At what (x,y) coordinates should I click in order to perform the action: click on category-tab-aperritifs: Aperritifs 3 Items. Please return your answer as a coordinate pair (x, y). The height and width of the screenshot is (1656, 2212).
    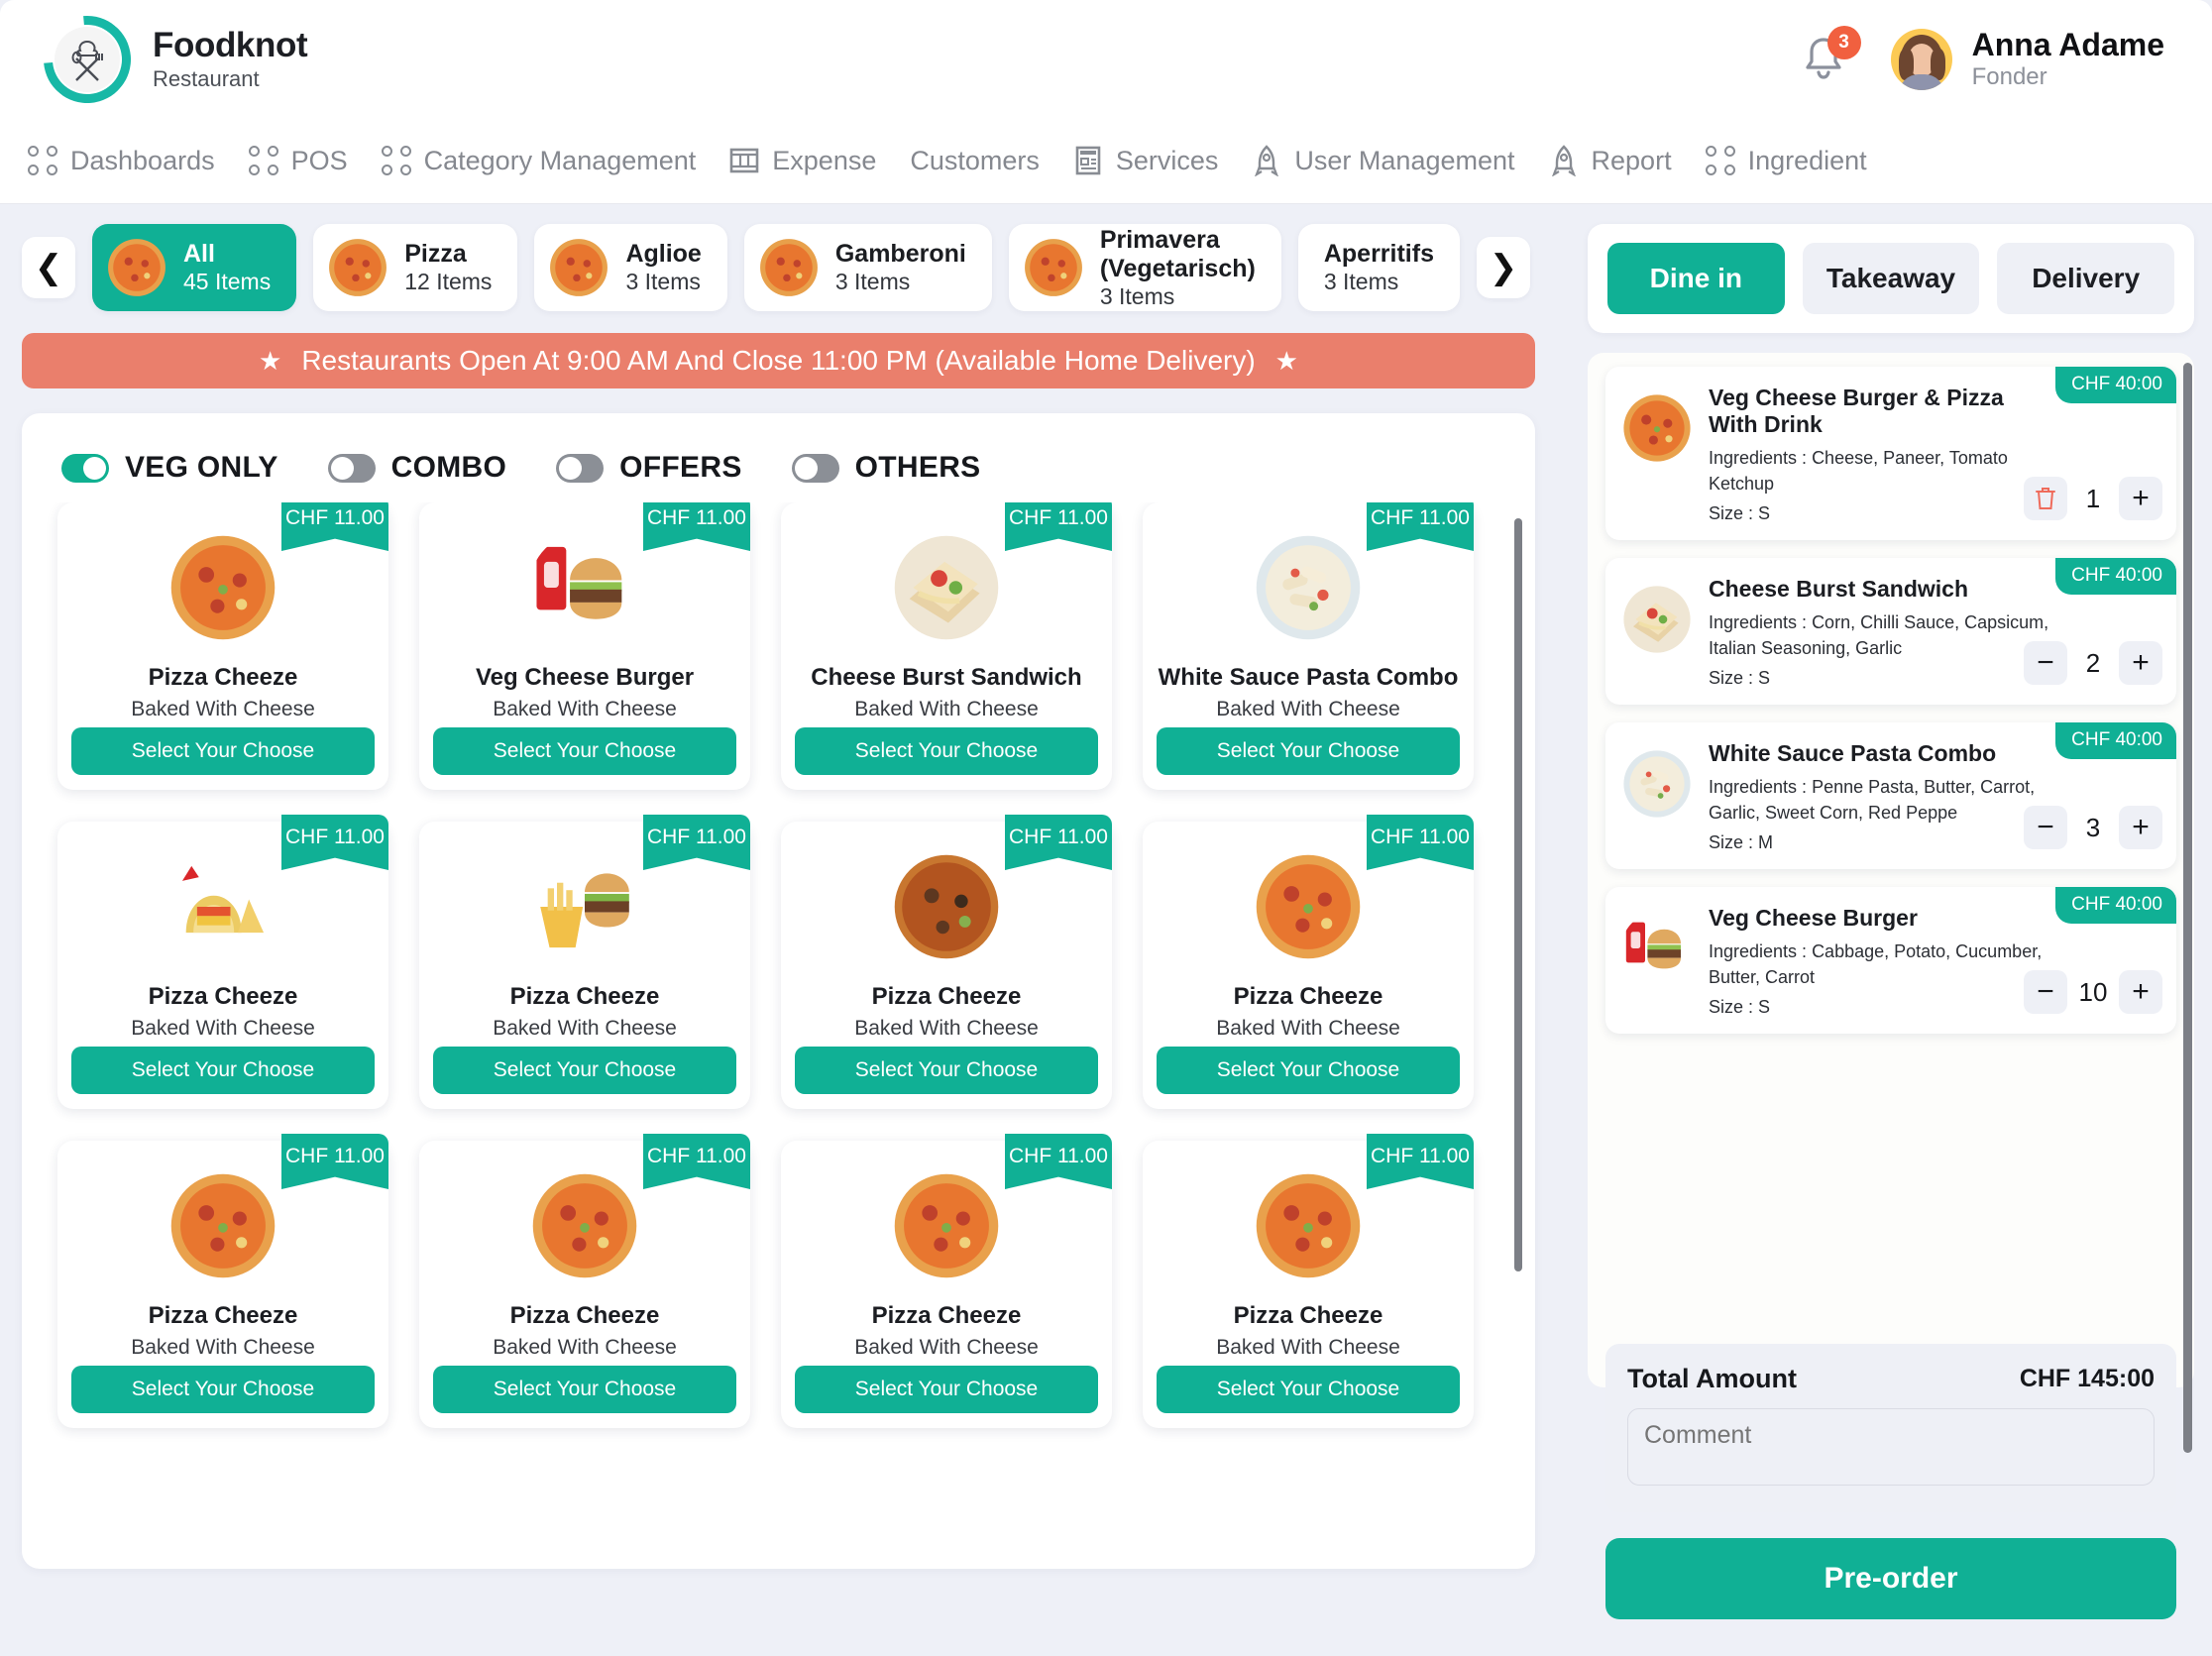
    Looking at the image, I should click on (1378, 267).